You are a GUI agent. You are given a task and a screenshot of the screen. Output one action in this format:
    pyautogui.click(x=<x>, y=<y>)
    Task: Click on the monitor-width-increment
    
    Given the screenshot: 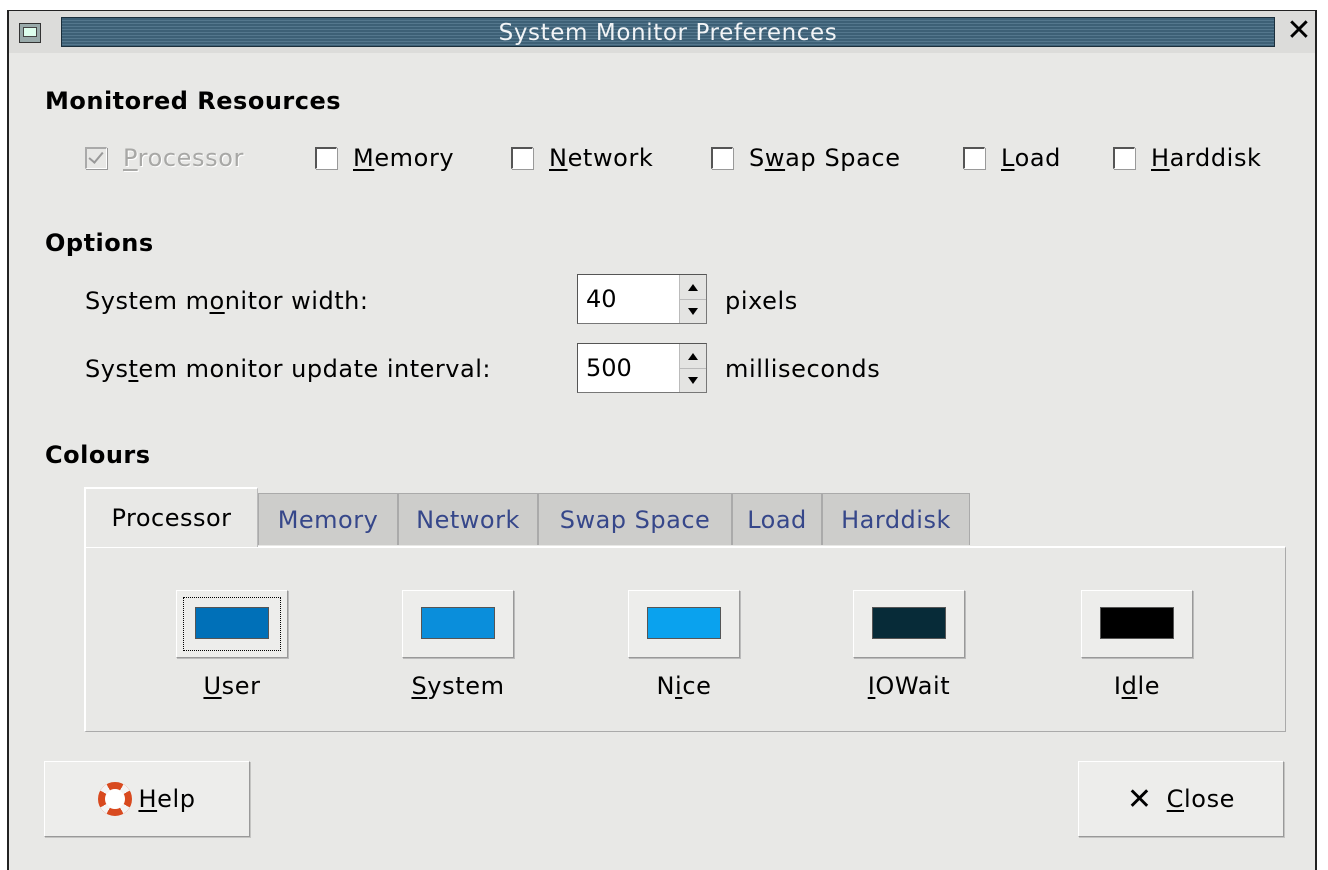 What is the action you would take?
    pyautogui.click(x=693, y=287)
    